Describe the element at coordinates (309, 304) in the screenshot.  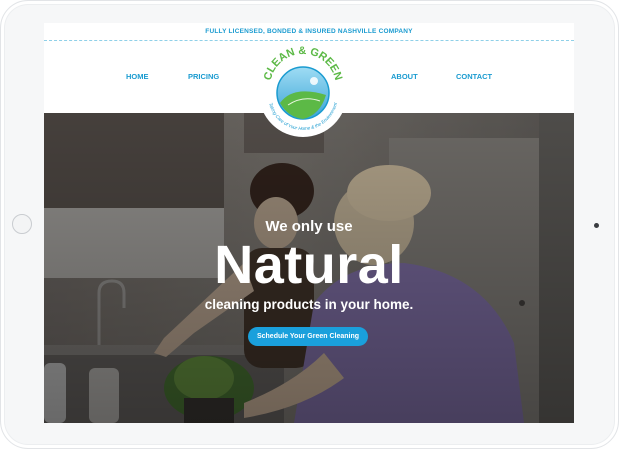
I see `hero-description: cleaning products in your home.` at that location.